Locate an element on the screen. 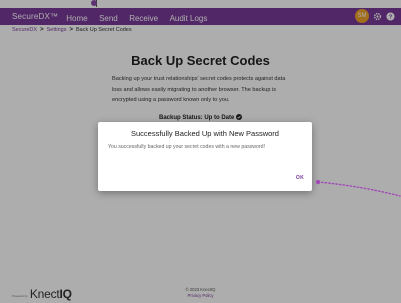 This screenshot has height=303, width=401. ok-button: OK is located at coordinates (300, 178).